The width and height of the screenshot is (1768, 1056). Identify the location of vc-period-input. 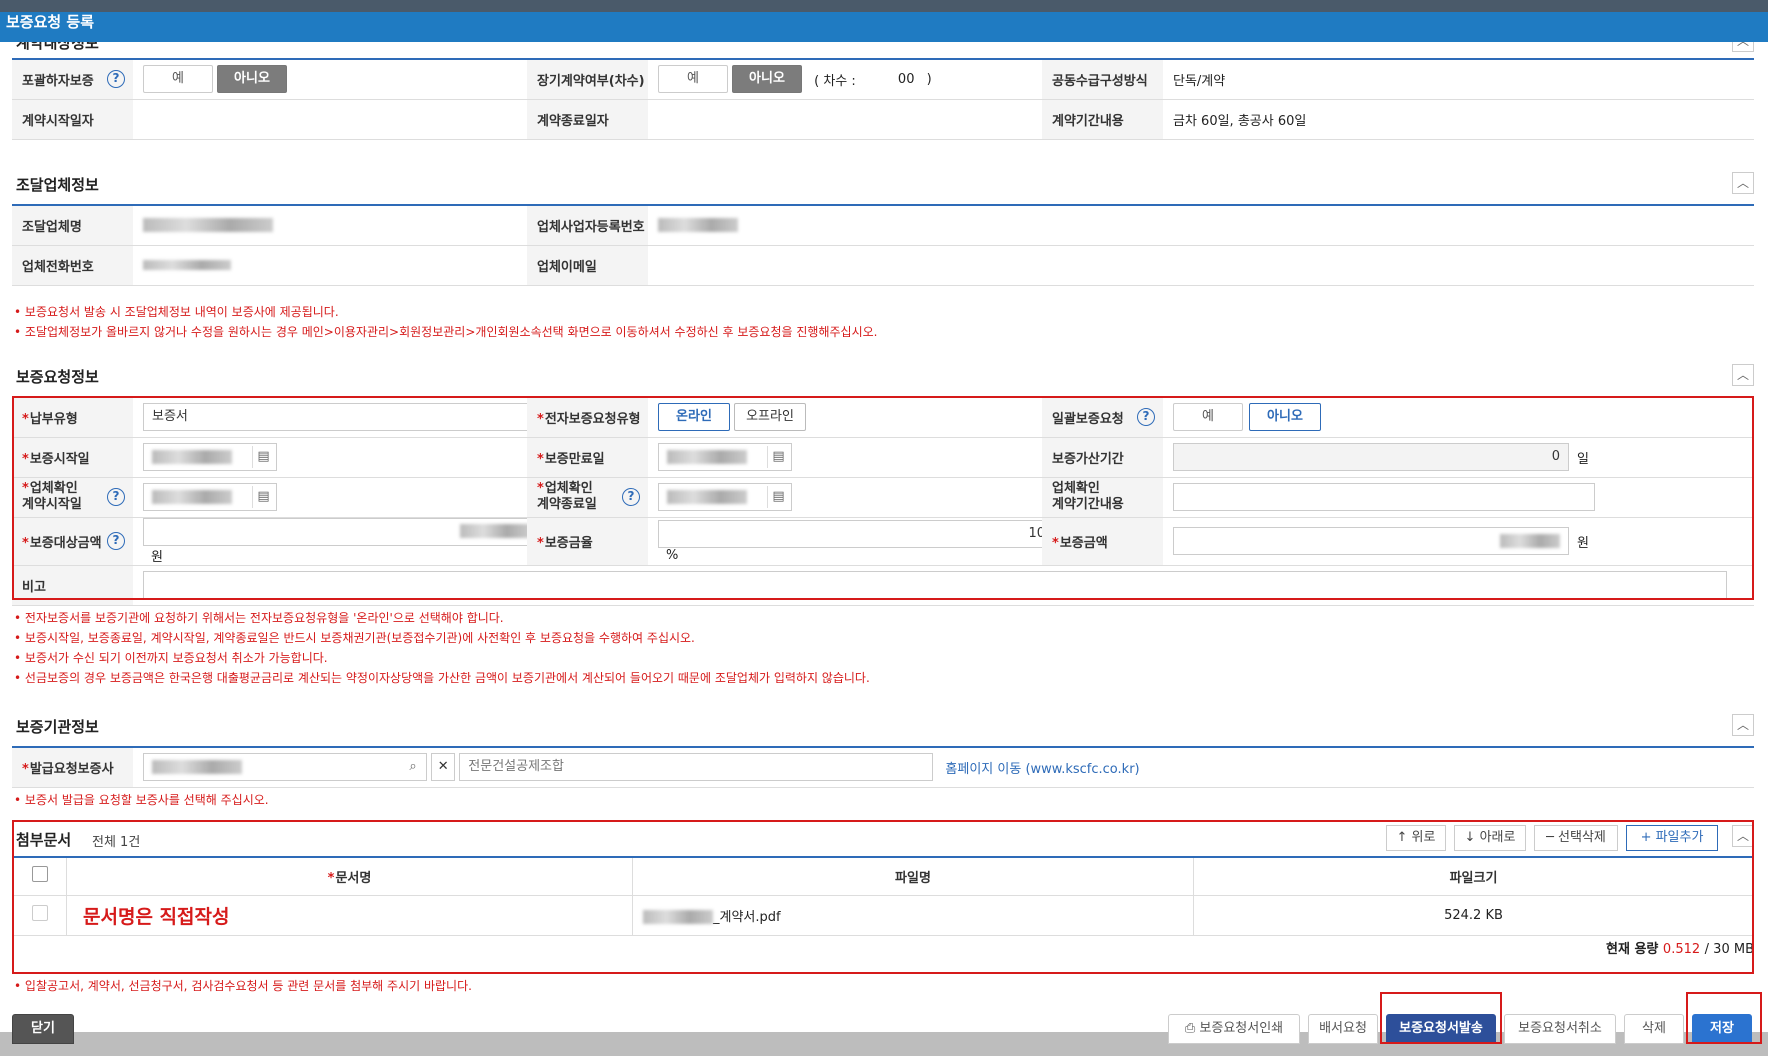
(1384, 497).